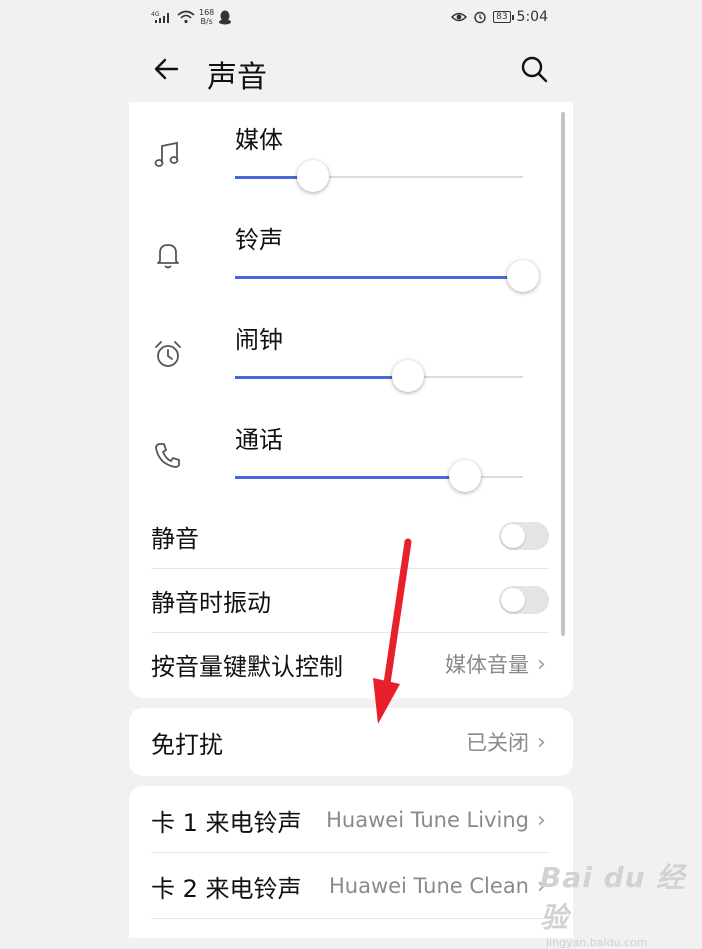 The width and height of the screenshot is (702, 949). Describe the element at coordinates (504, 17) in the screenshot. I see `battery-indicator: 83` at that location.